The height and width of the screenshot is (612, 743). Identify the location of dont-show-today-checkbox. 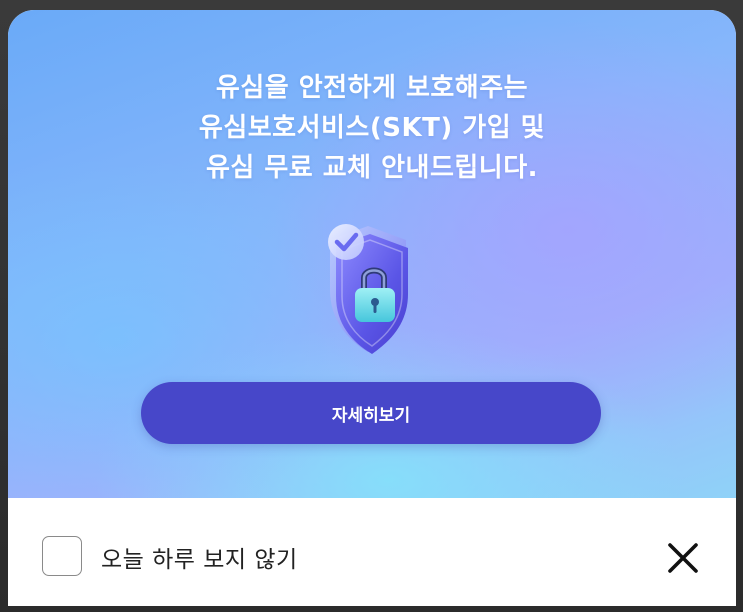
(62, 556).